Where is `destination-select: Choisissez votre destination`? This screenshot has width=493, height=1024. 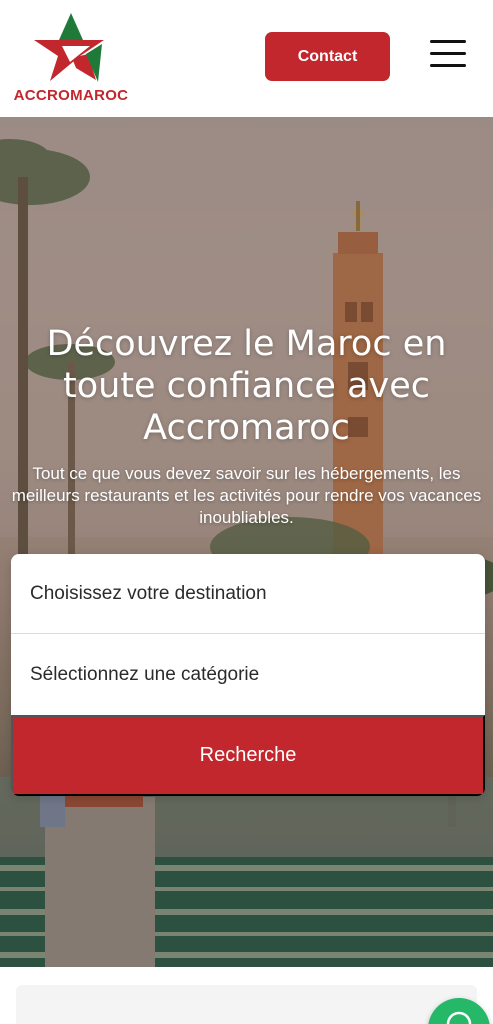 destination-select: Choisissez votre destination is located at coordinates (248, 594).